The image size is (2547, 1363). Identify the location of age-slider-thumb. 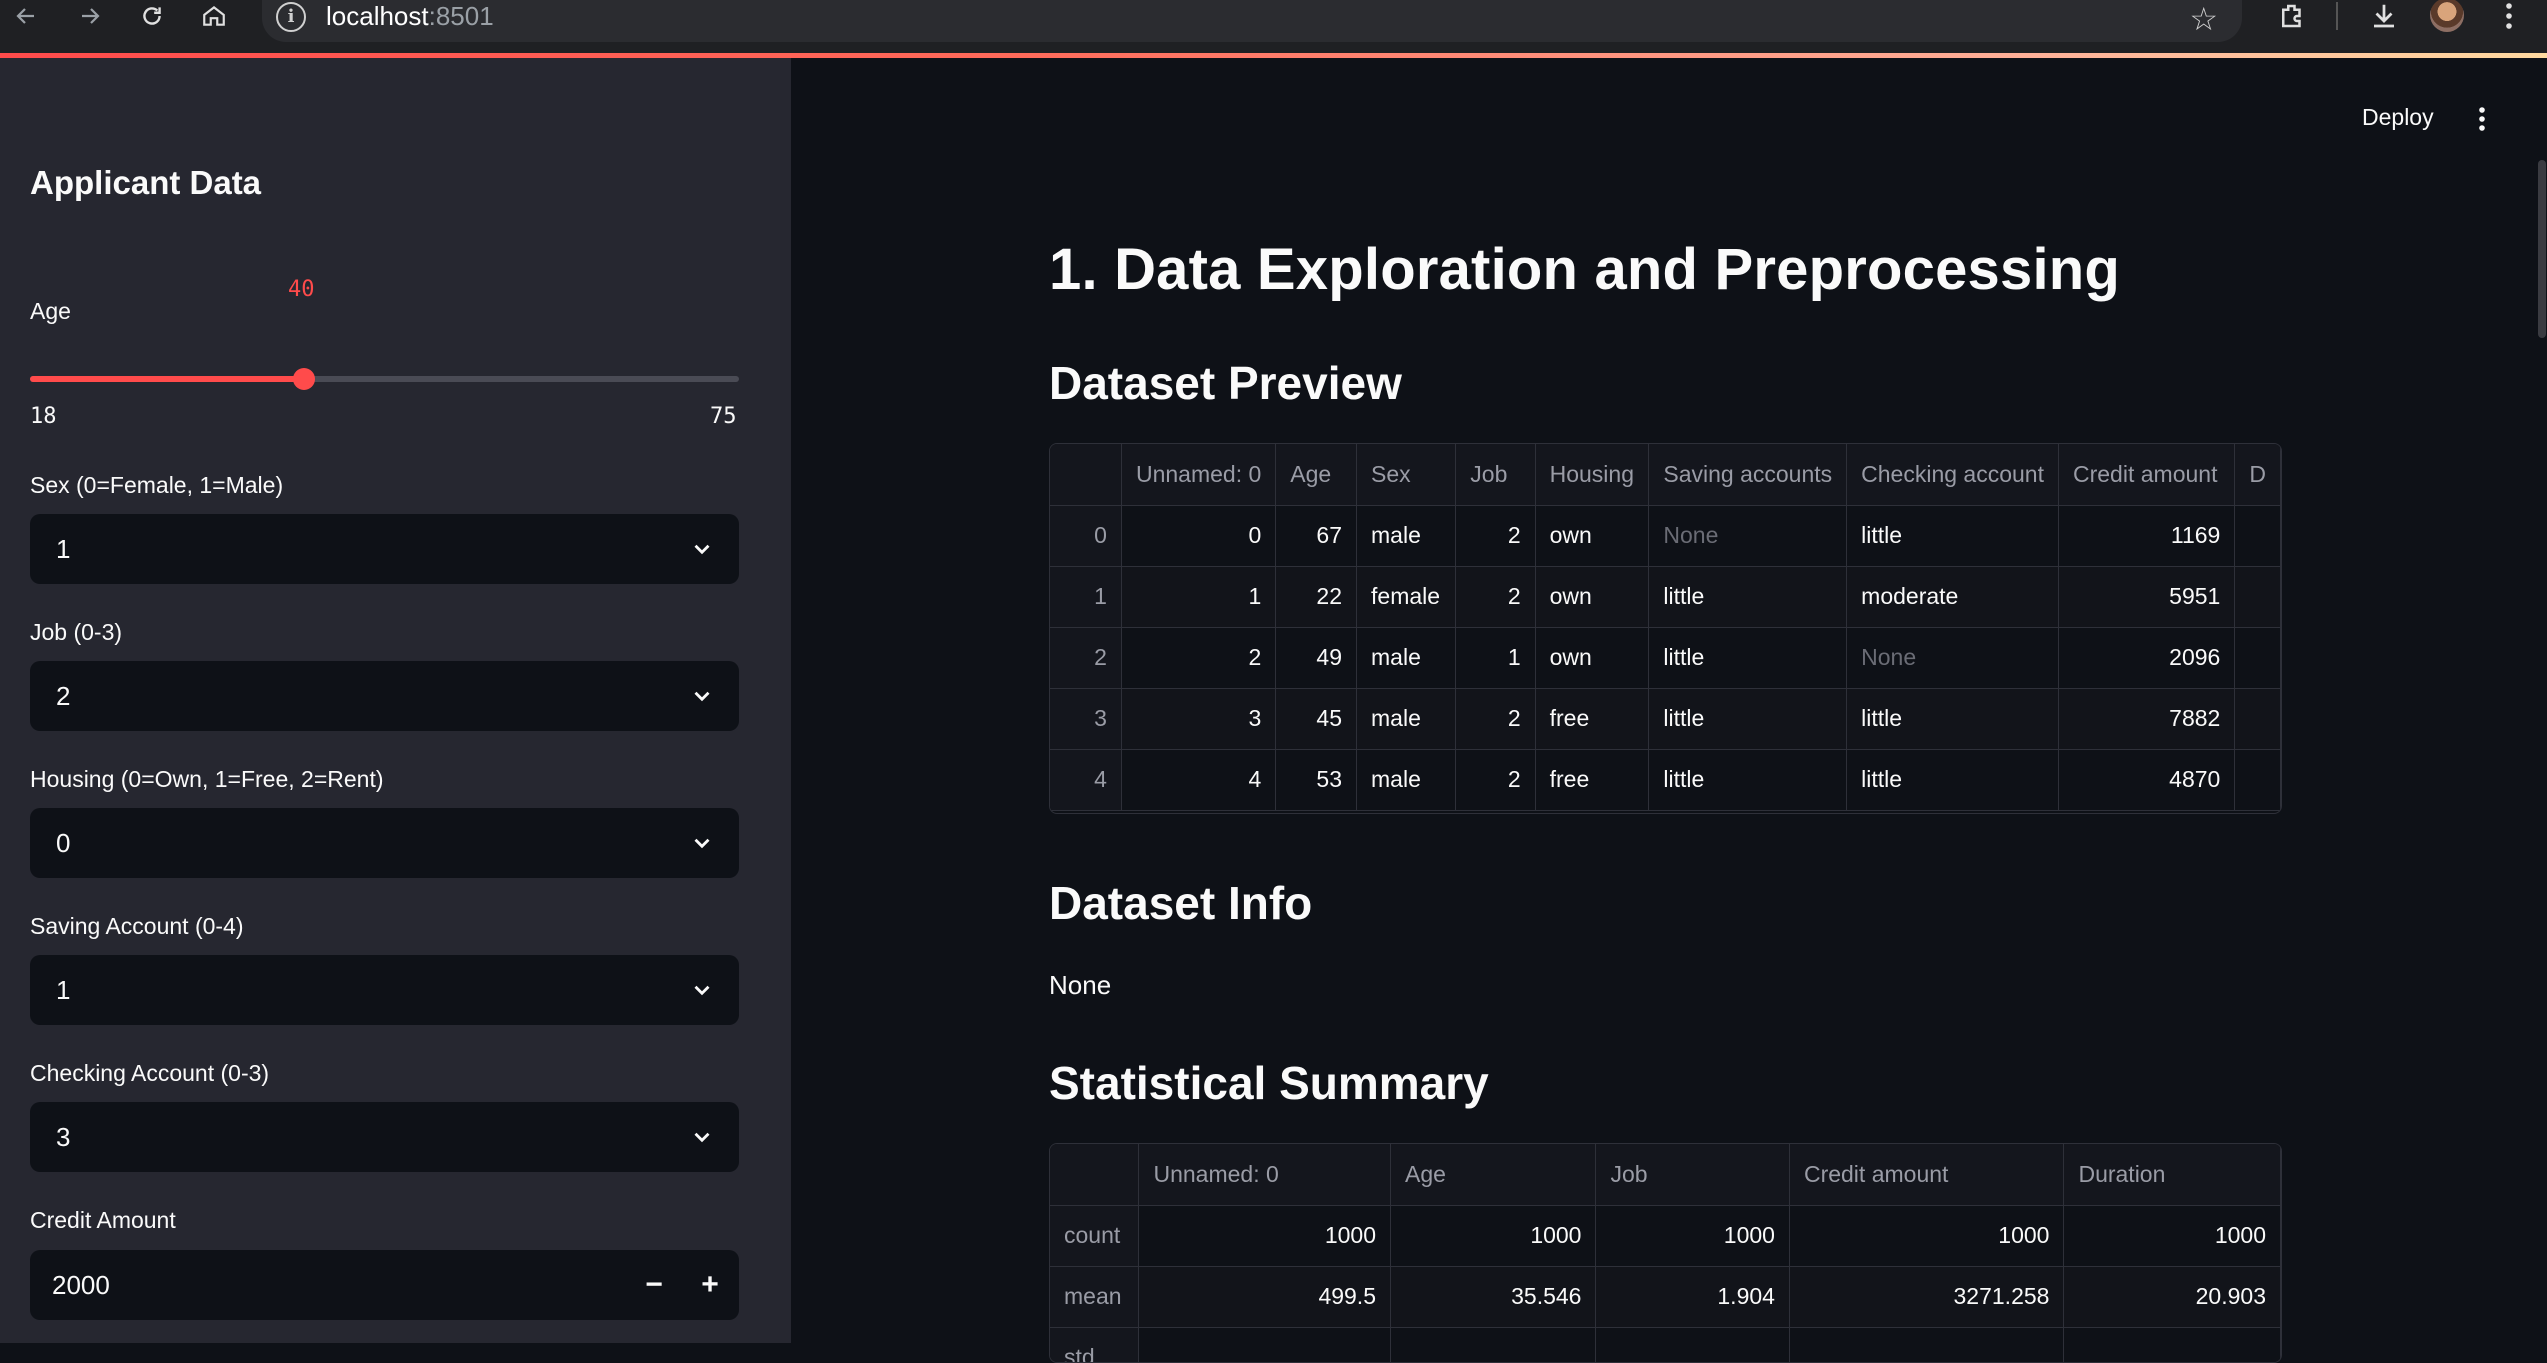
(303, 379).